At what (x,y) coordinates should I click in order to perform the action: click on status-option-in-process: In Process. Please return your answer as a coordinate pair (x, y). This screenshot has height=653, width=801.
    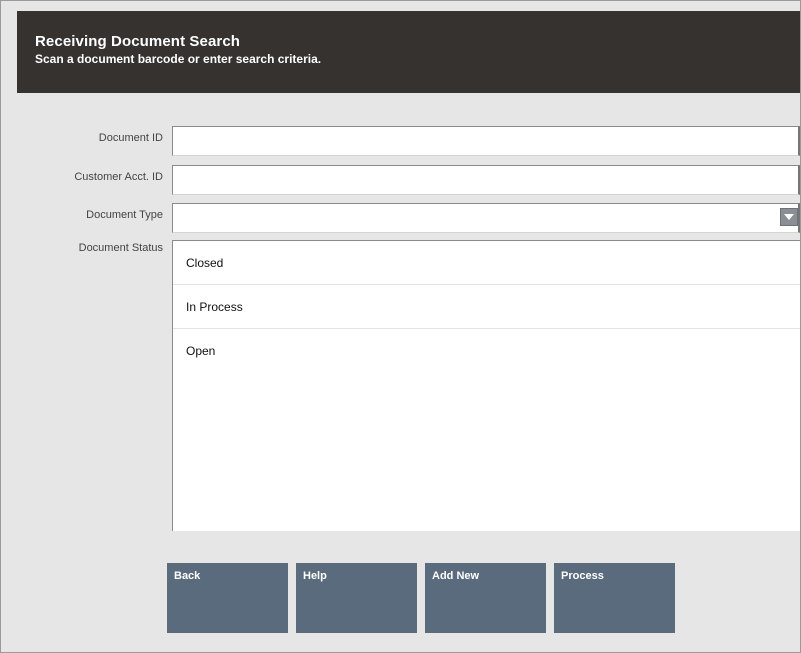
    Looking at the image, I should click on (486, 307).